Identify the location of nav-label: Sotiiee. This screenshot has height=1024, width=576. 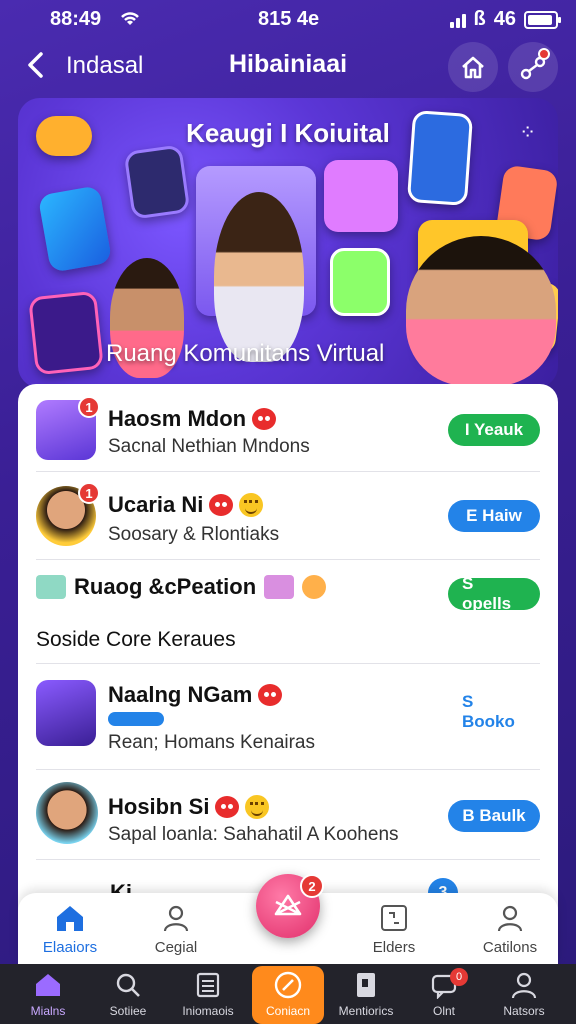
(128, 1011).